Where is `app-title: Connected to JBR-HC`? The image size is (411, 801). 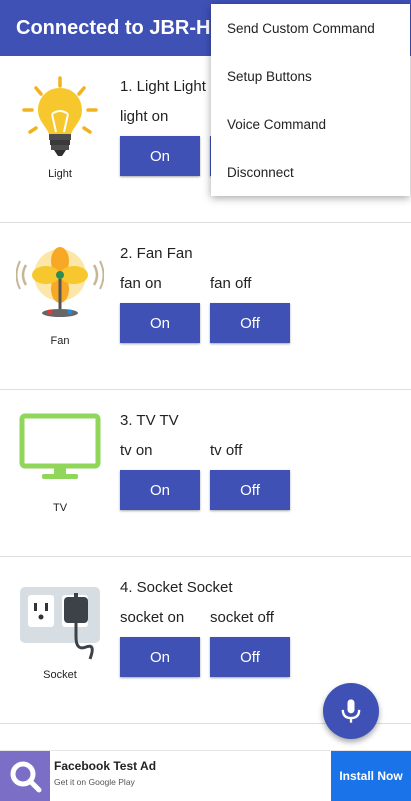
app-title: Connected to JBR-HC is located at coordinates (120, 27).